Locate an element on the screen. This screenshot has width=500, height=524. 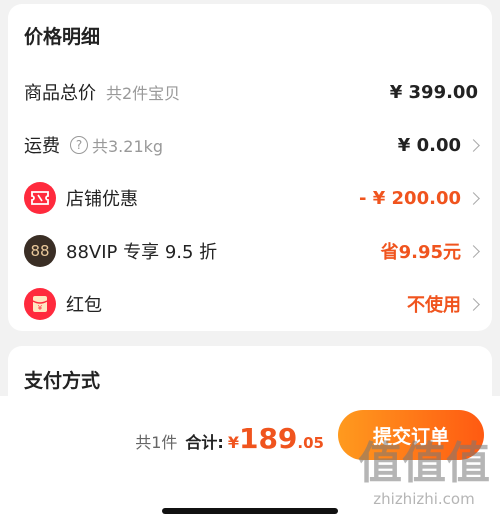
shop-discount-value: - ¥ 200.00 is located at coordinates (410, 198).